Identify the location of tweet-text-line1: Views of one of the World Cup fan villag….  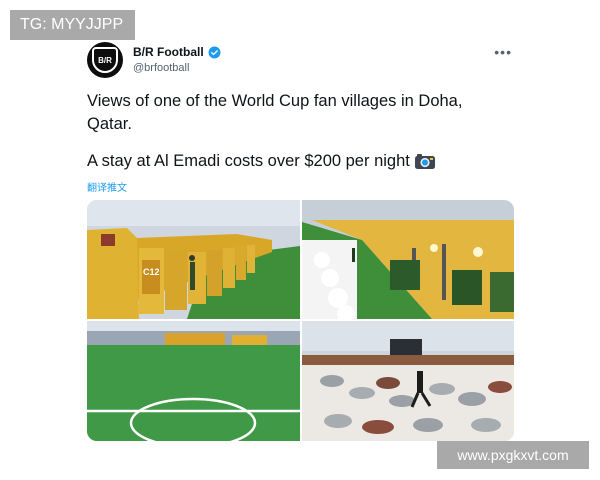
(275, 112).